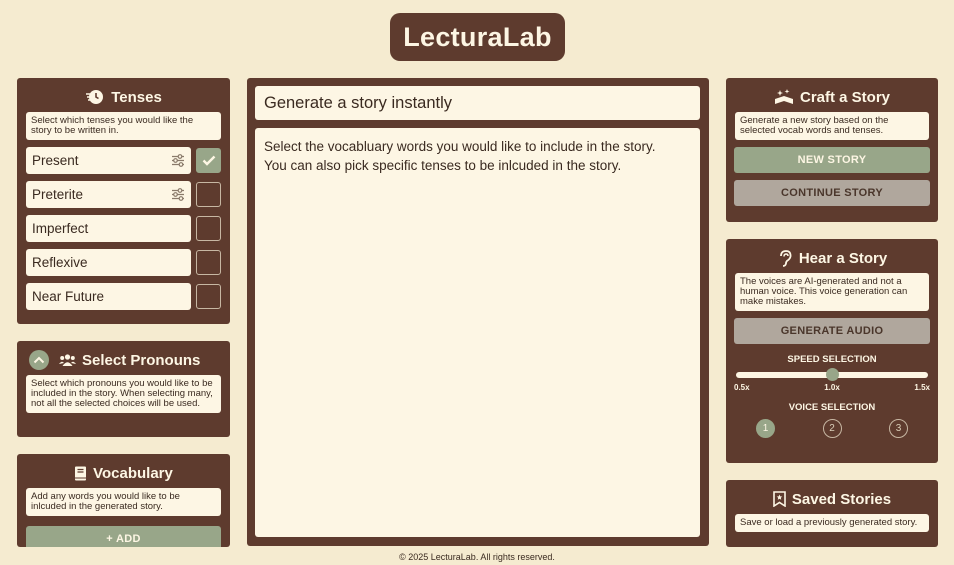 The height and width of the screenshot is (565, 954). I want to click on new-story-button: NEW STORY, so click(832, 160).